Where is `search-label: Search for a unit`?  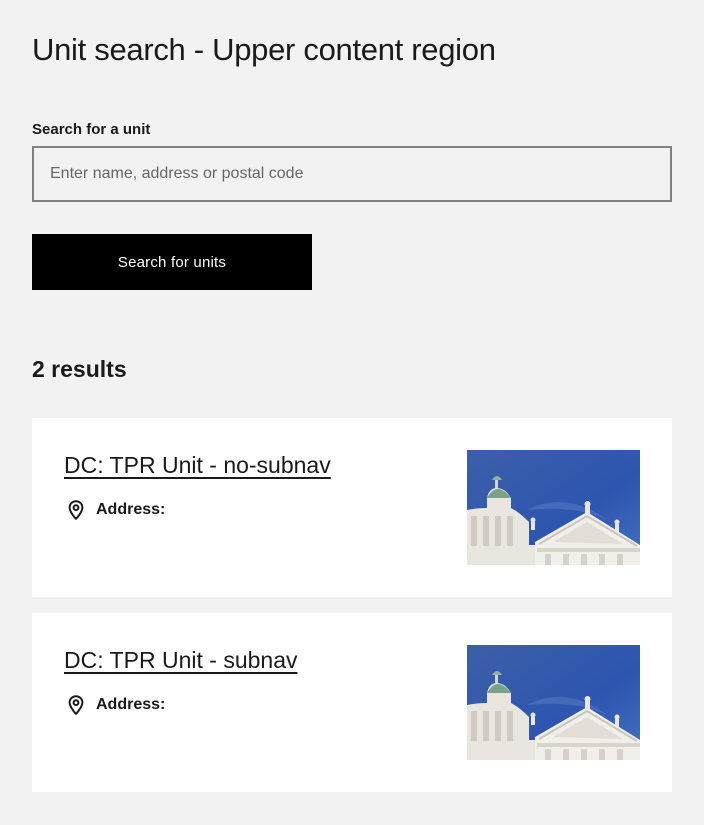 search-label: Search for a unit is located at coordinates (91, 129).